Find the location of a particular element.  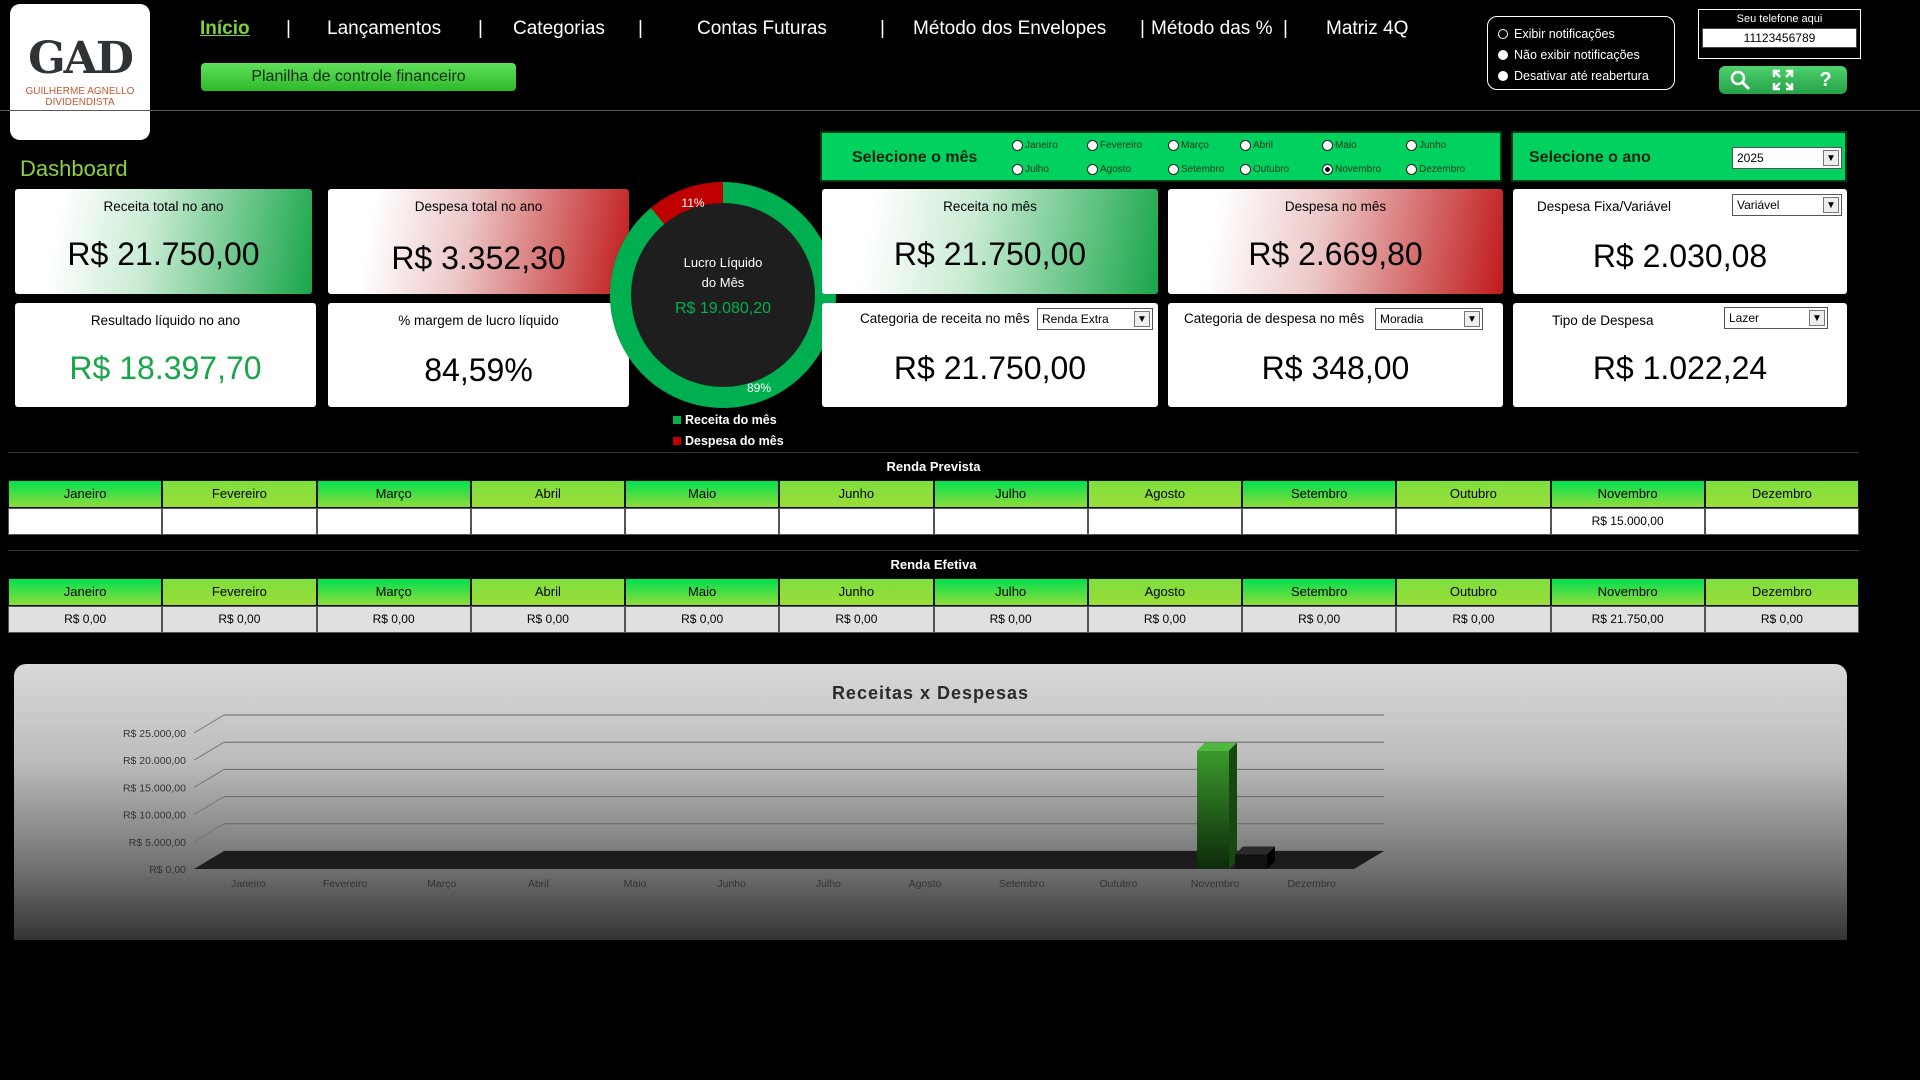

month-option-fevereiro: Fevereiro is located at coordinates (1114, 145).